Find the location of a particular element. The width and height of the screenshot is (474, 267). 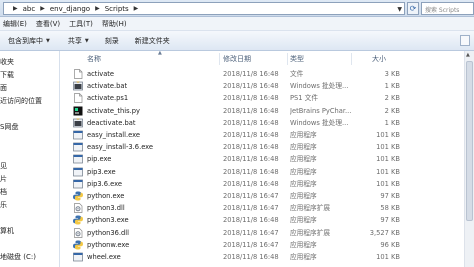

breadcrumb-env-django: env_django is located at coordinates (70, 9).